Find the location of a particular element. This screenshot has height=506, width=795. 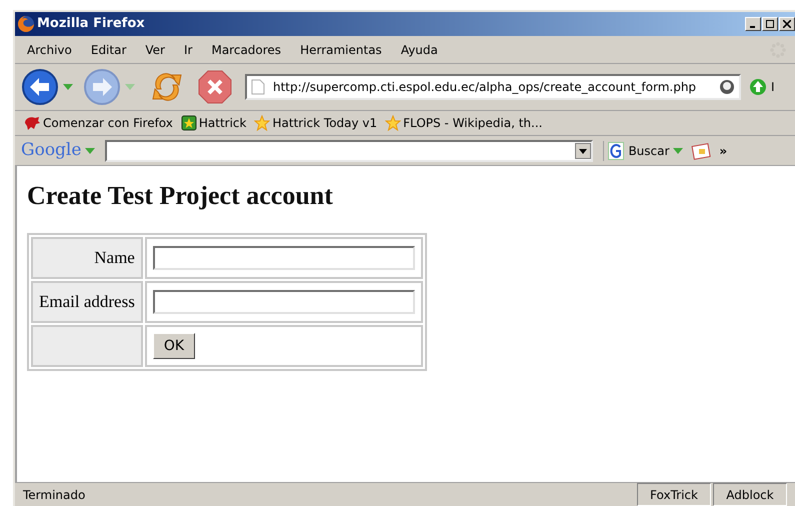

url-text: http://supercomp.cti.espol.edu.ec/alpha_ops/create_account_form.php is located at coordinates (484, 87).